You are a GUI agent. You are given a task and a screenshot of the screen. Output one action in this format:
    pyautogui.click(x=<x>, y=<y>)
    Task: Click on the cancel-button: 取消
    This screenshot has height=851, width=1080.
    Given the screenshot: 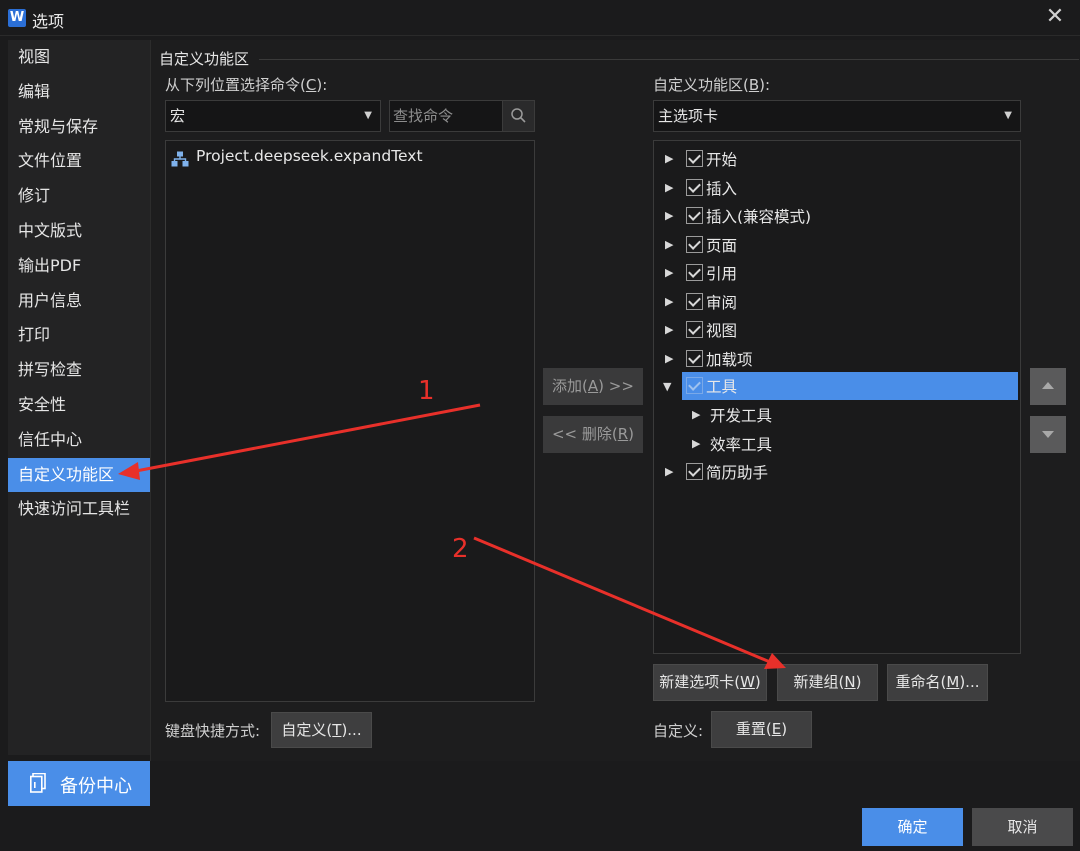 What is the action you would take?
    pyautogui.click(x=1022, y=827)
    